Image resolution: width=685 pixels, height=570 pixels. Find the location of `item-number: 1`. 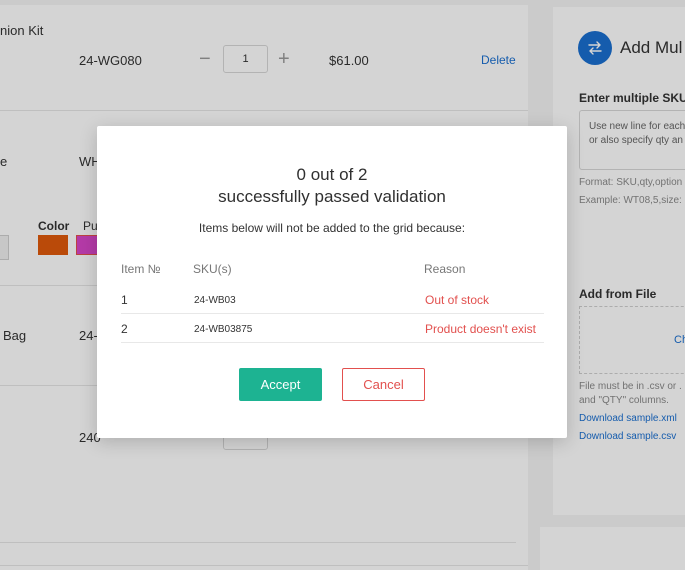

item-number: 1 is located at coordinates (124, 300).